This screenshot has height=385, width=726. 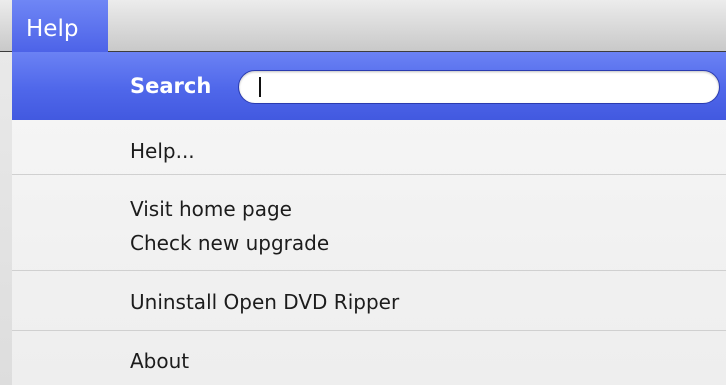 I want to click on search-input, so click(x=479, y=87).